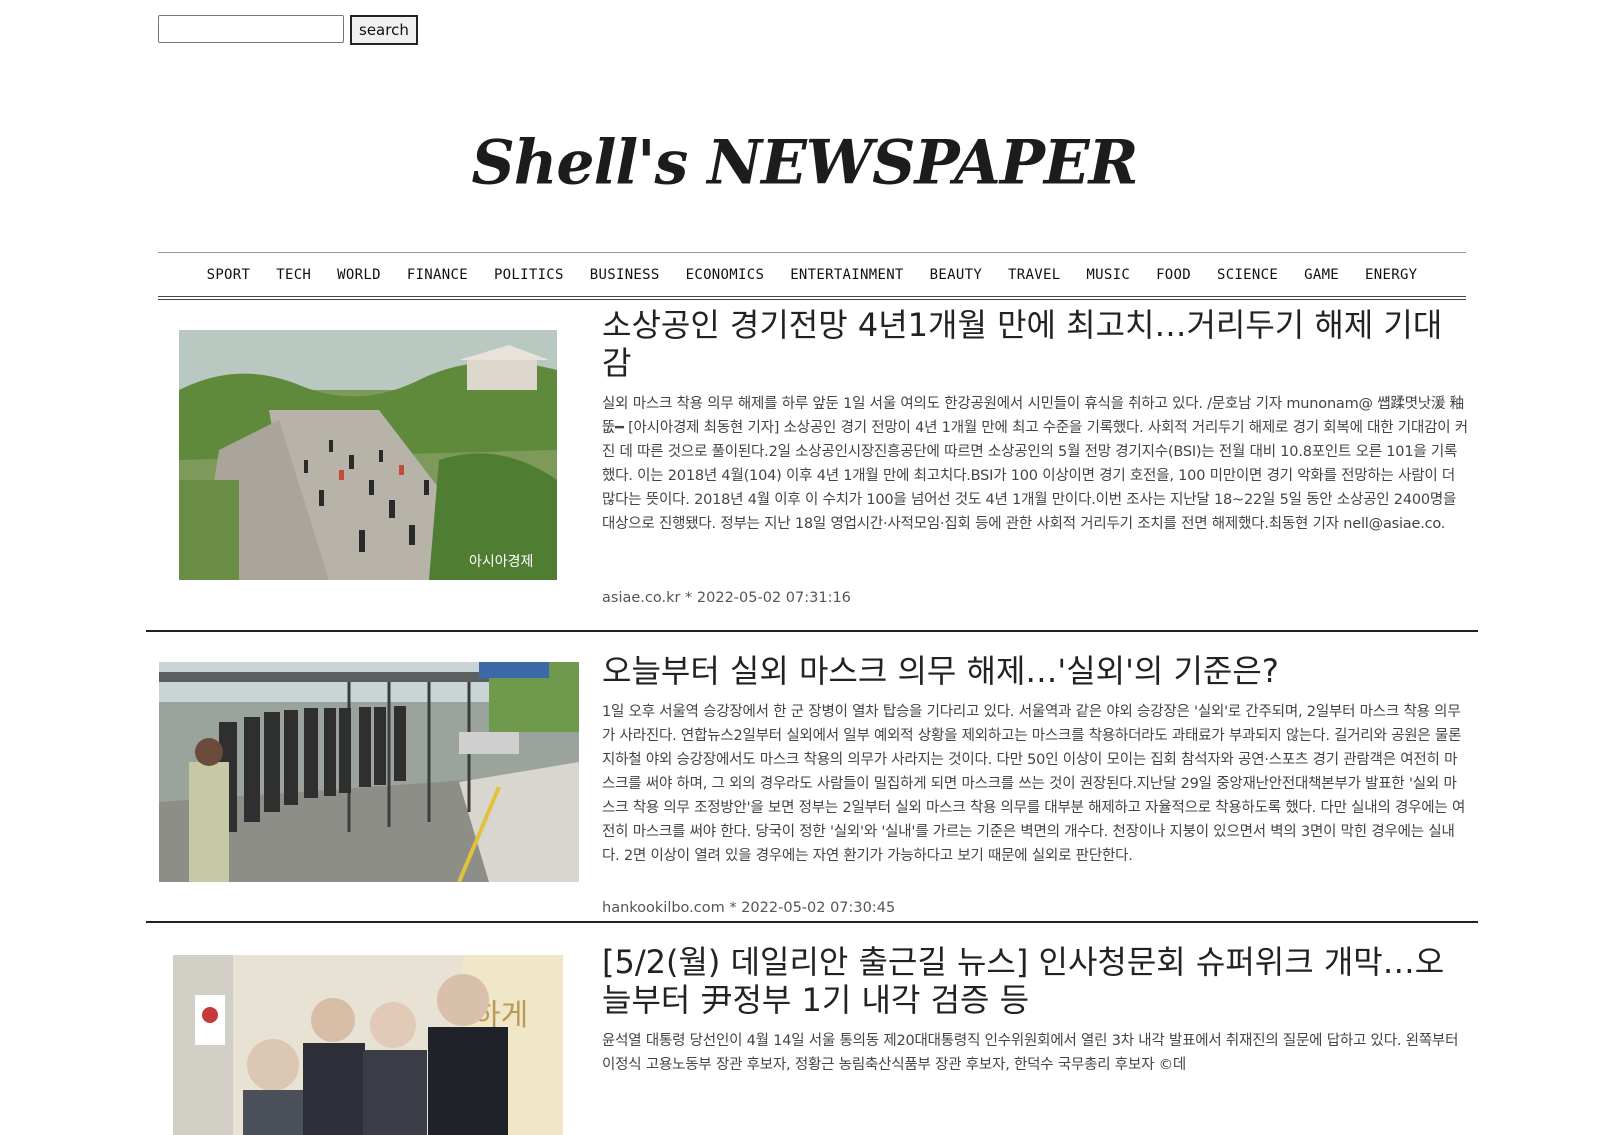  I want to click on nav-item-entertainment: ENTERTAINMENT, so click(846, 275).